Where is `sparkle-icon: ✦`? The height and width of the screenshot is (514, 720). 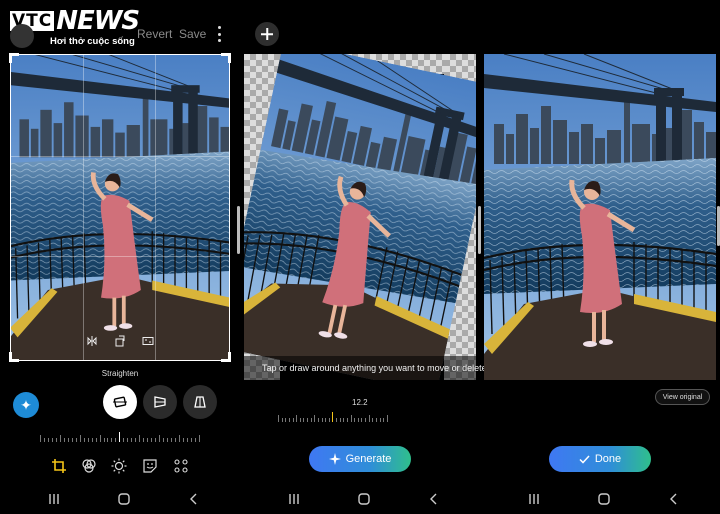 sparkle-icon: ✦ is located at coordinates (26, 404).